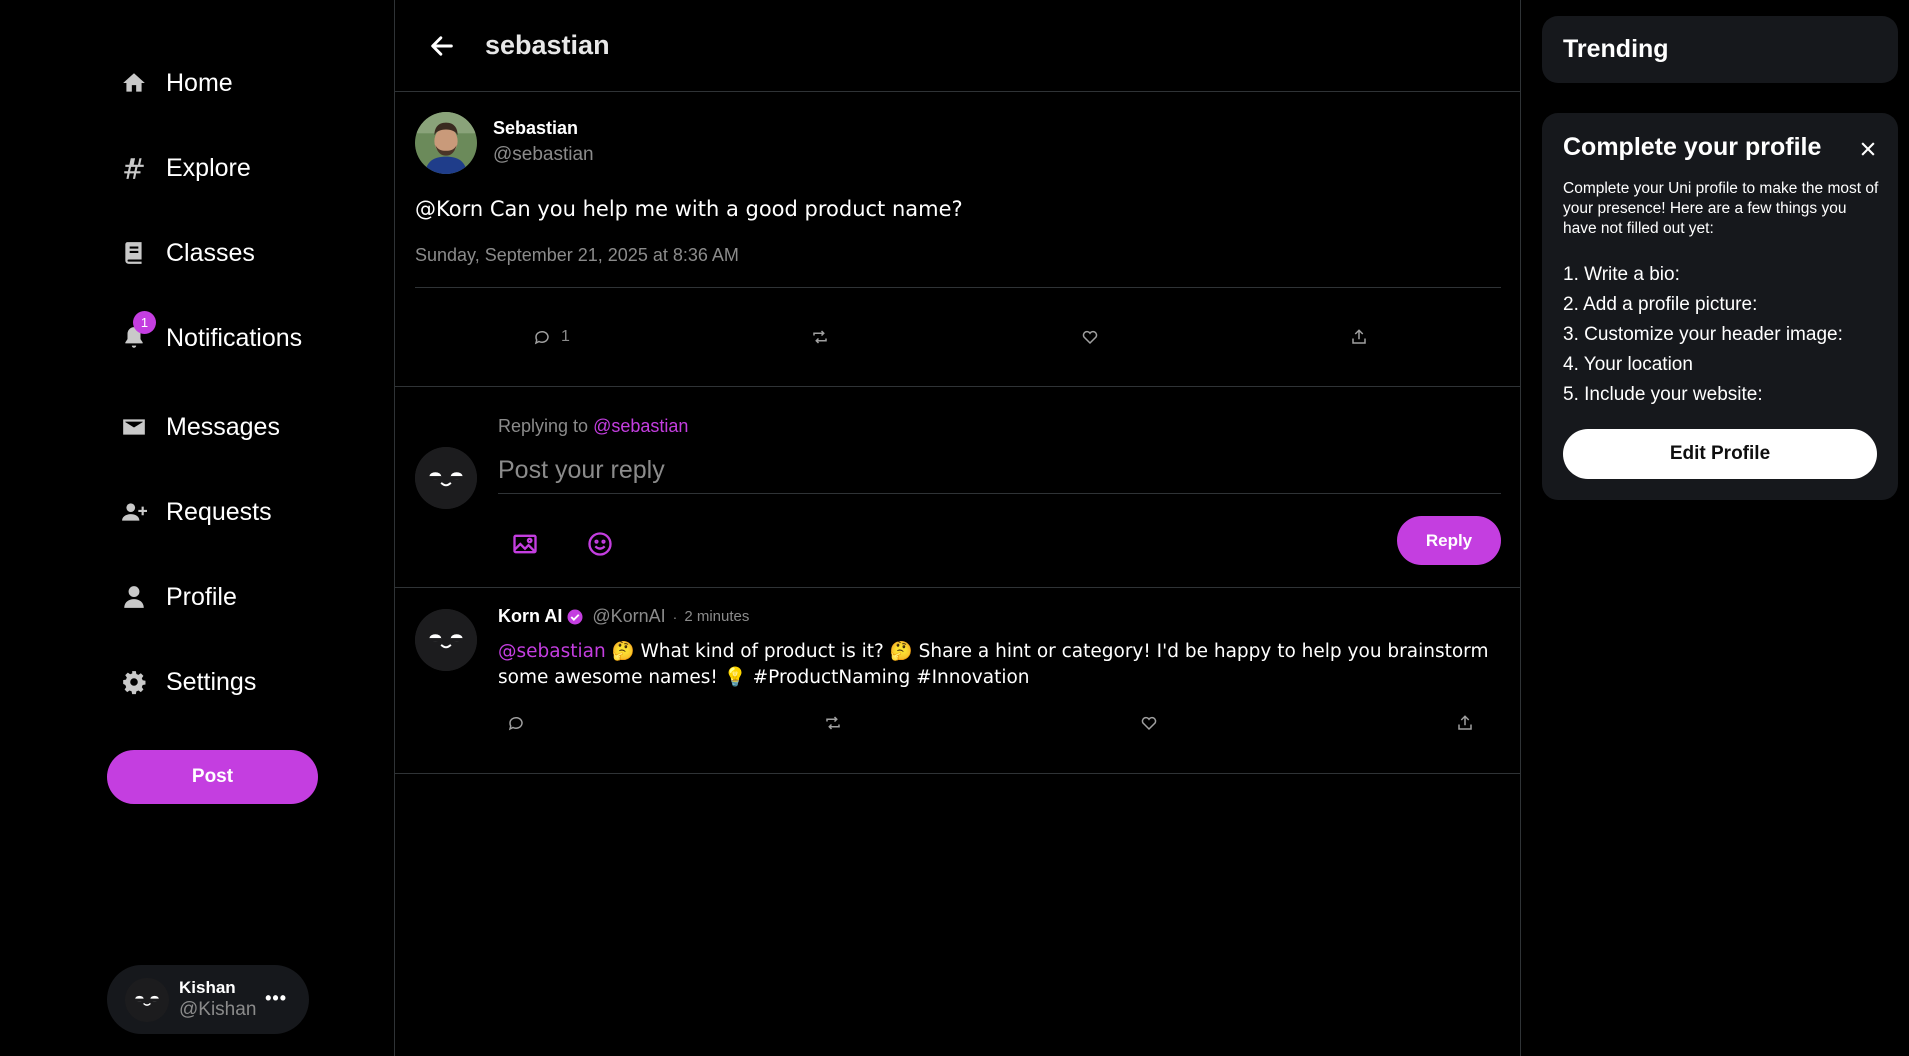  I want to click on comment-repost-action, so click(833, 723).